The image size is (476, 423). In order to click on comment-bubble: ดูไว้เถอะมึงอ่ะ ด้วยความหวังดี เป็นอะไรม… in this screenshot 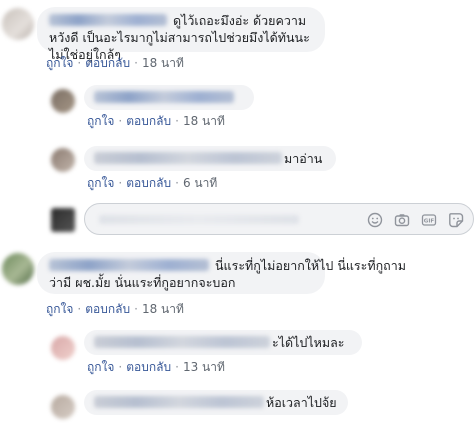, I will do `click(181, 34)`.